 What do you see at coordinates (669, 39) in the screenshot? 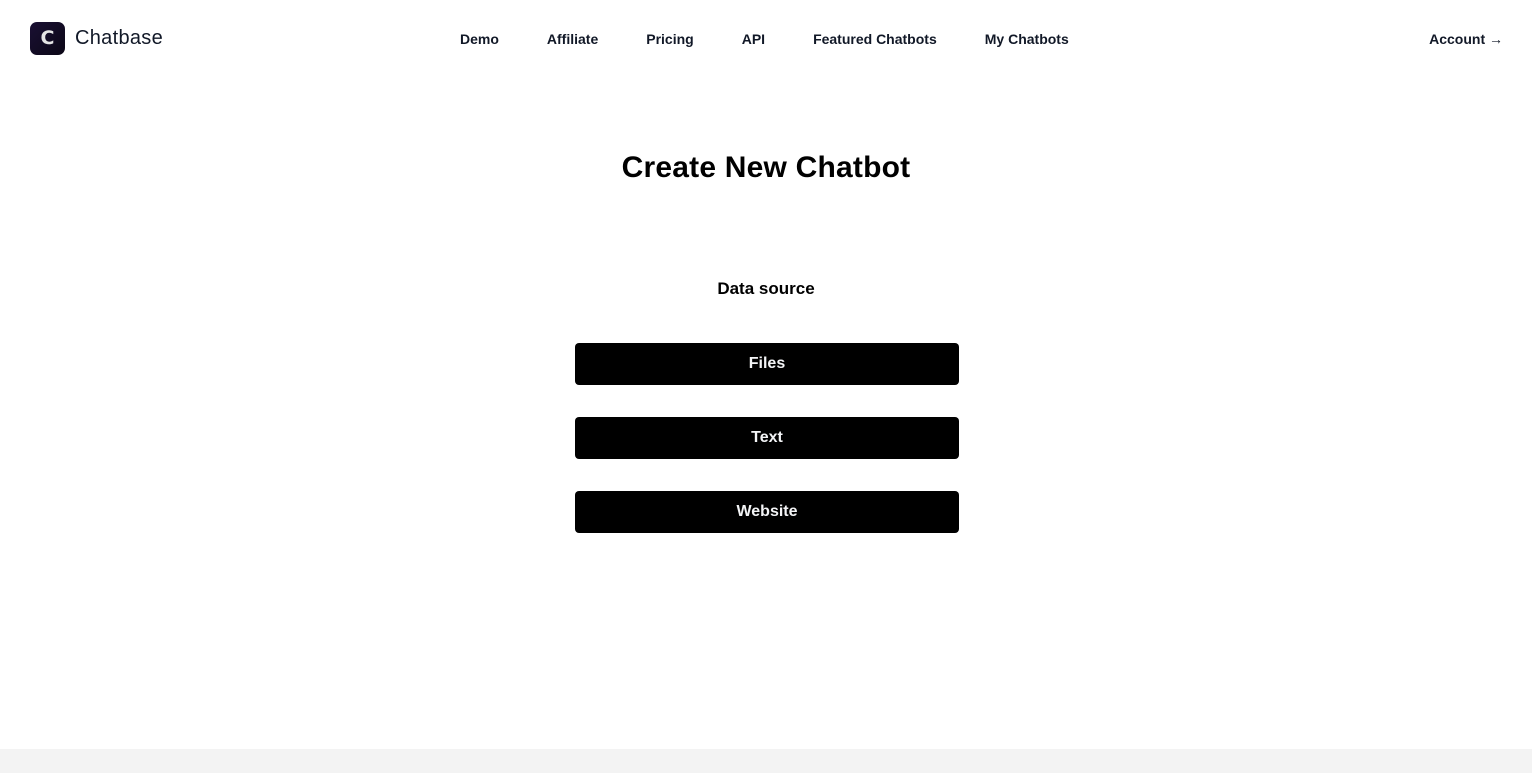
I see `nav-pricing: Pricing` at bounding box center [669, 39].